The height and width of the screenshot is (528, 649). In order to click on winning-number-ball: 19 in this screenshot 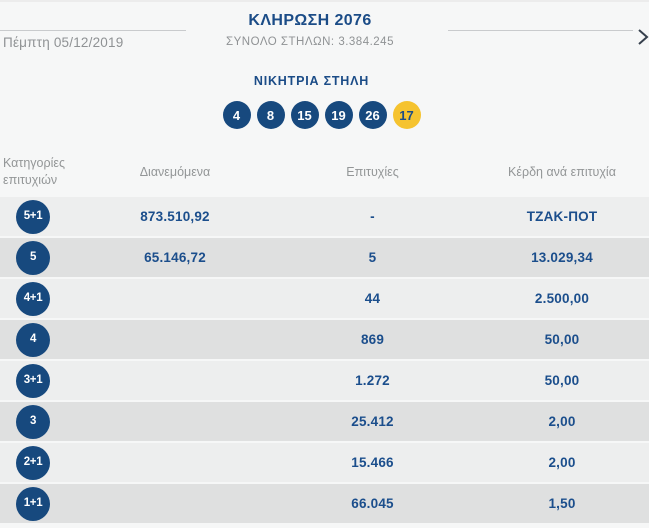, I will do `click(338, 115)`.